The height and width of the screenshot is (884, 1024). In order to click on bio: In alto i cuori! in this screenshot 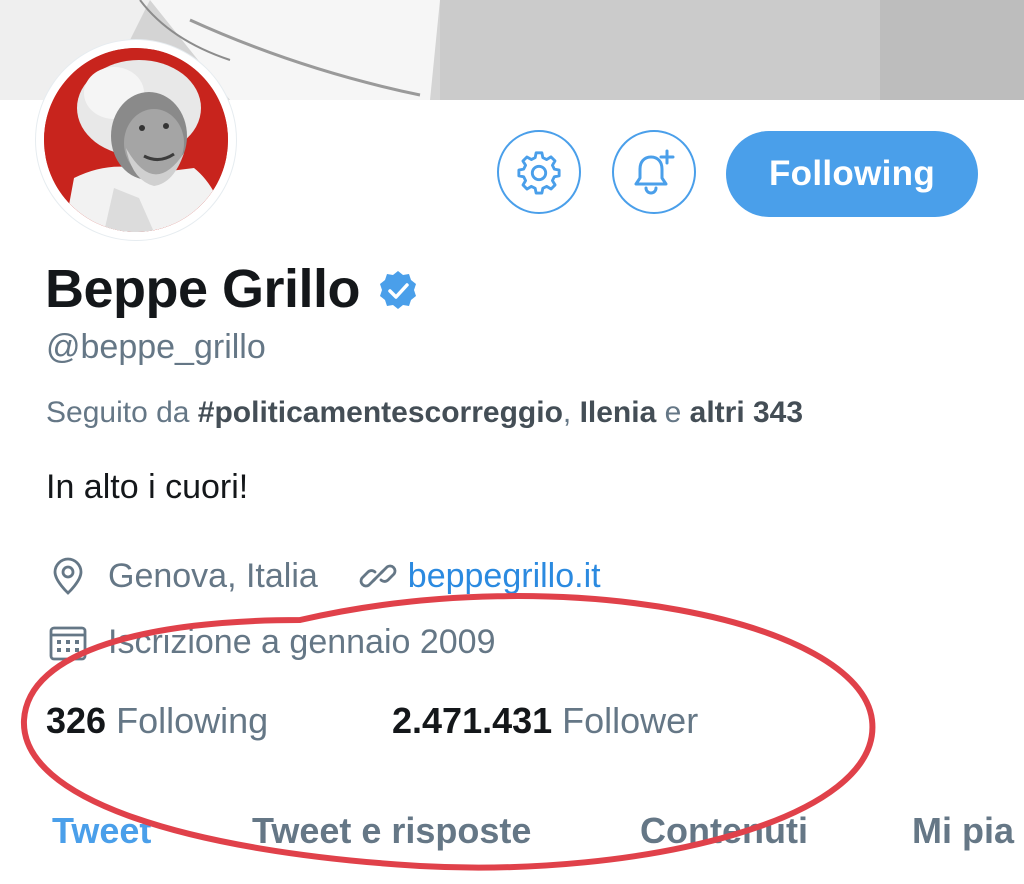, I will do `click(147, 487)`.